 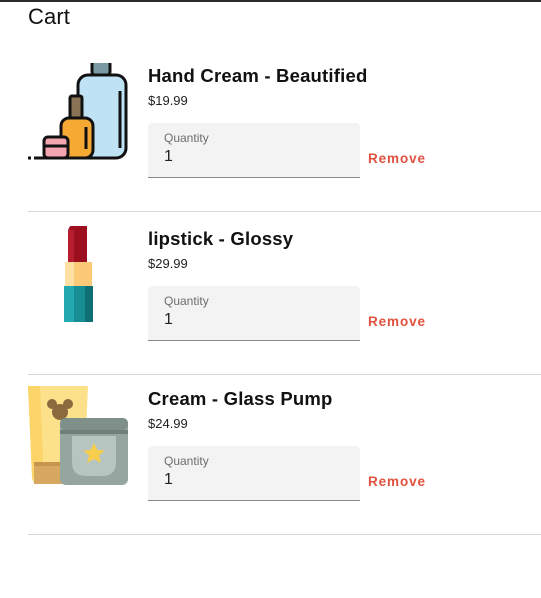 I want to click on hand-cream-icon, so click(x=80, y=115).